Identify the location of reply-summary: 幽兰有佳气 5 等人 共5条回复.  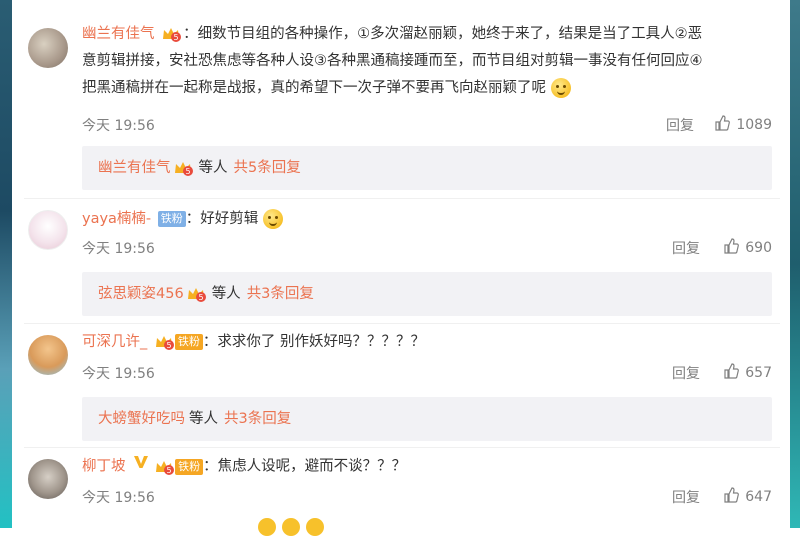
(427, 168).